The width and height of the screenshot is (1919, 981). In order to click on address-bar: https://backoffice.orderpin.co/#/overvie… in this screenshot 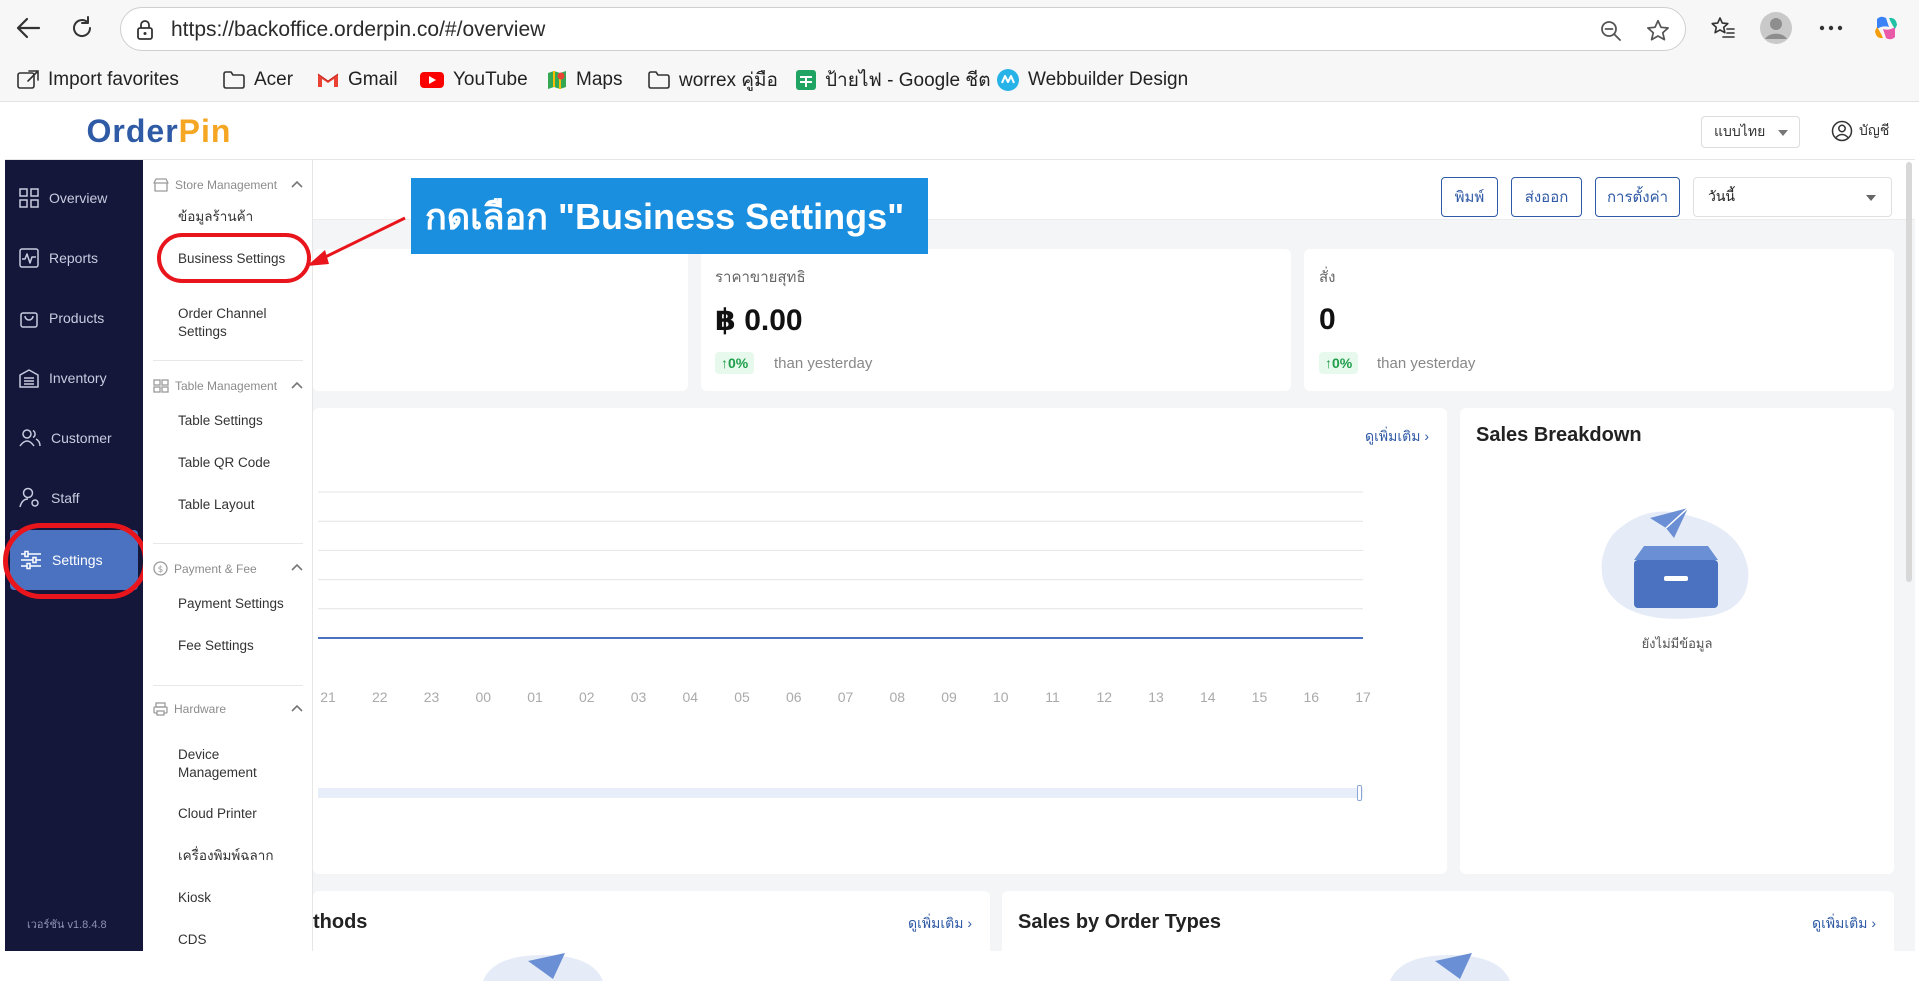, I will do `click(903, 29)`.